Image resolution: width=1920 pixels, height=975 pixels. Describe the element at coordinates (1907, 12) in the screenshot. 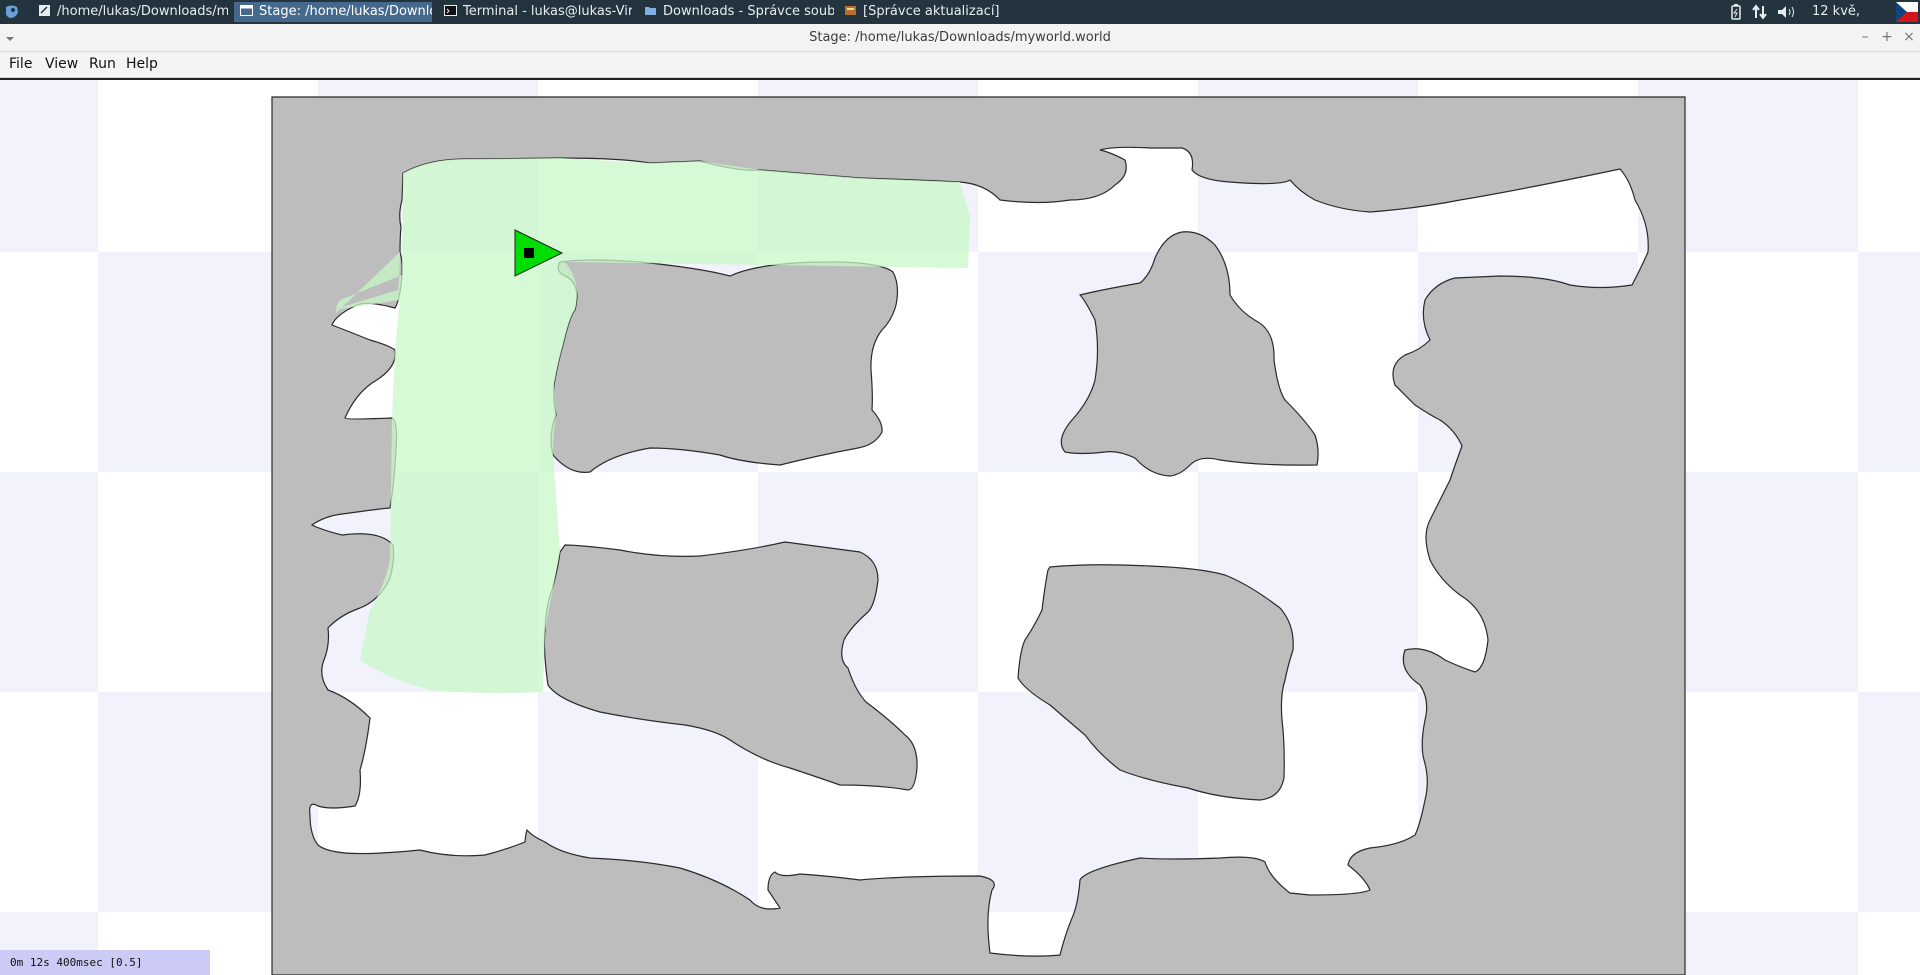

I see `keyboard-layout-flag-icon` at that location.